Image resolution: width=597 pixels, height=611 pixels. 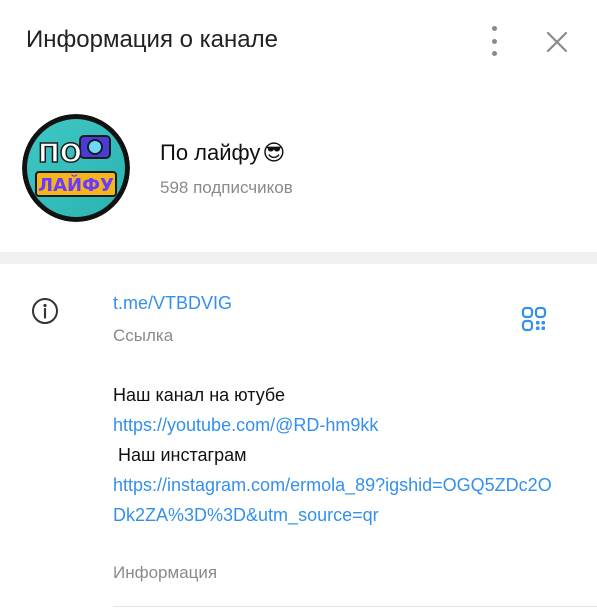 What do you see at coordinates (298, 258) in the screenshot?
I see `section-divider` at bounding box center [298, 258].